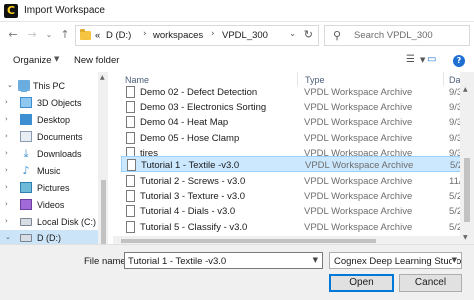 The height and width of the screenshot is (300, 474). I want to click on sidebar-item-label: Videos, so click(51, 205).